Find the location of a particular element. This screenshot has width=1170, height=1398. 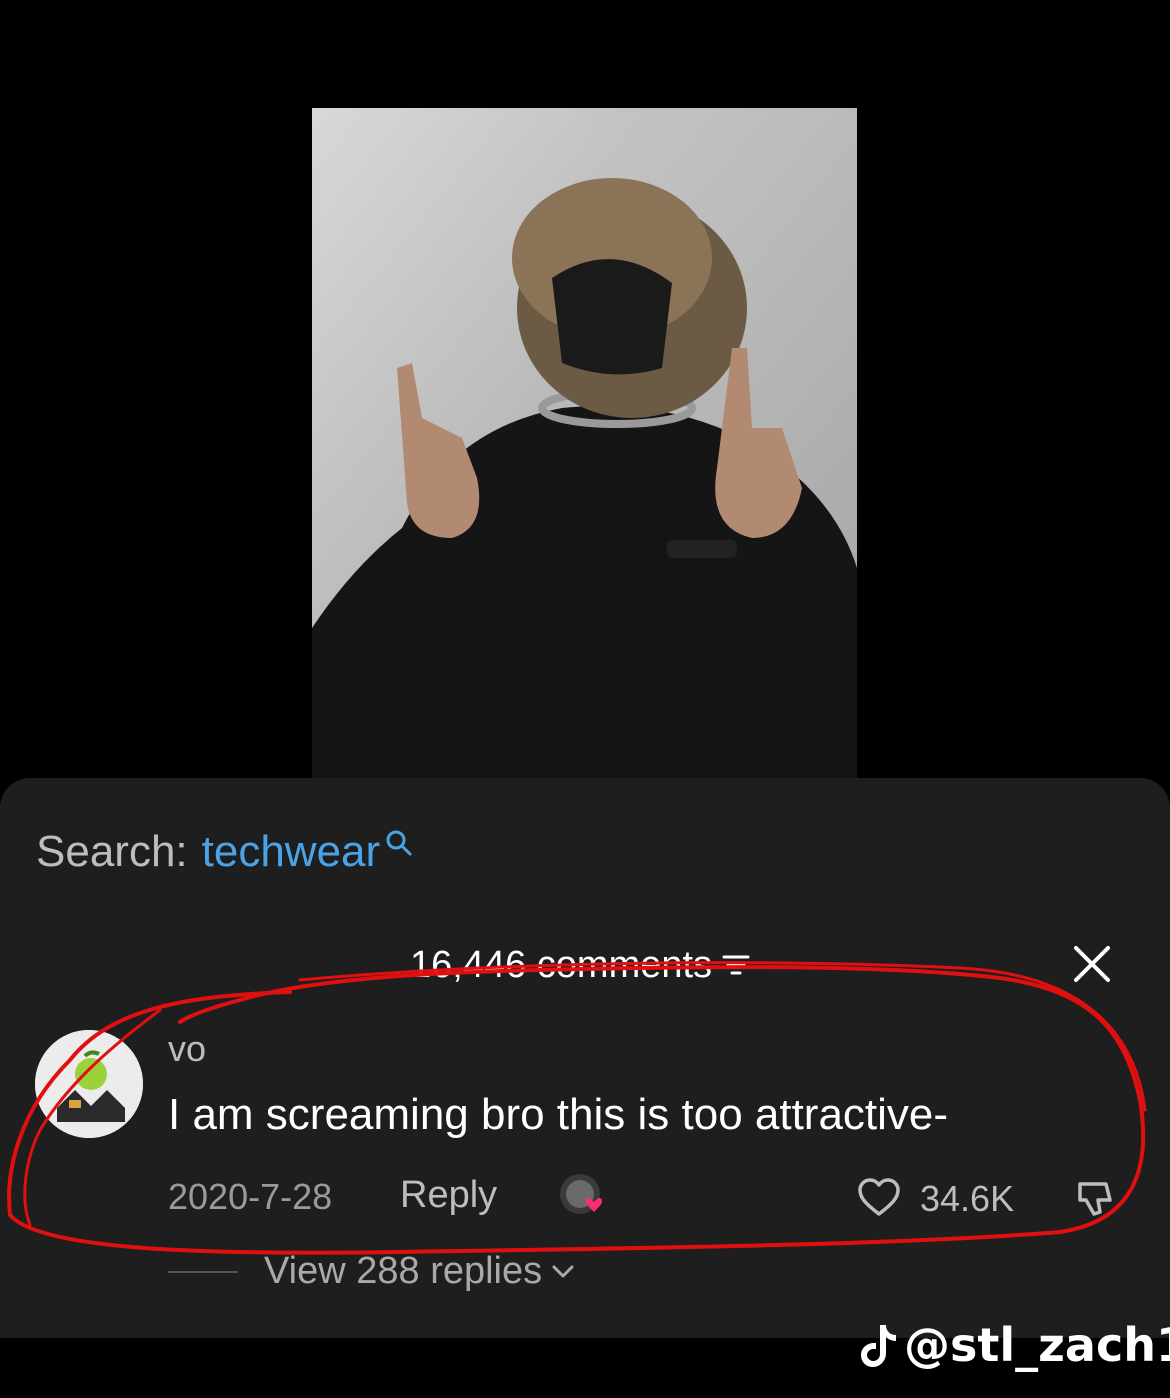

comment-meta: 2020-7-28 Reply 34.6K is located at coordinates (648, 1198).